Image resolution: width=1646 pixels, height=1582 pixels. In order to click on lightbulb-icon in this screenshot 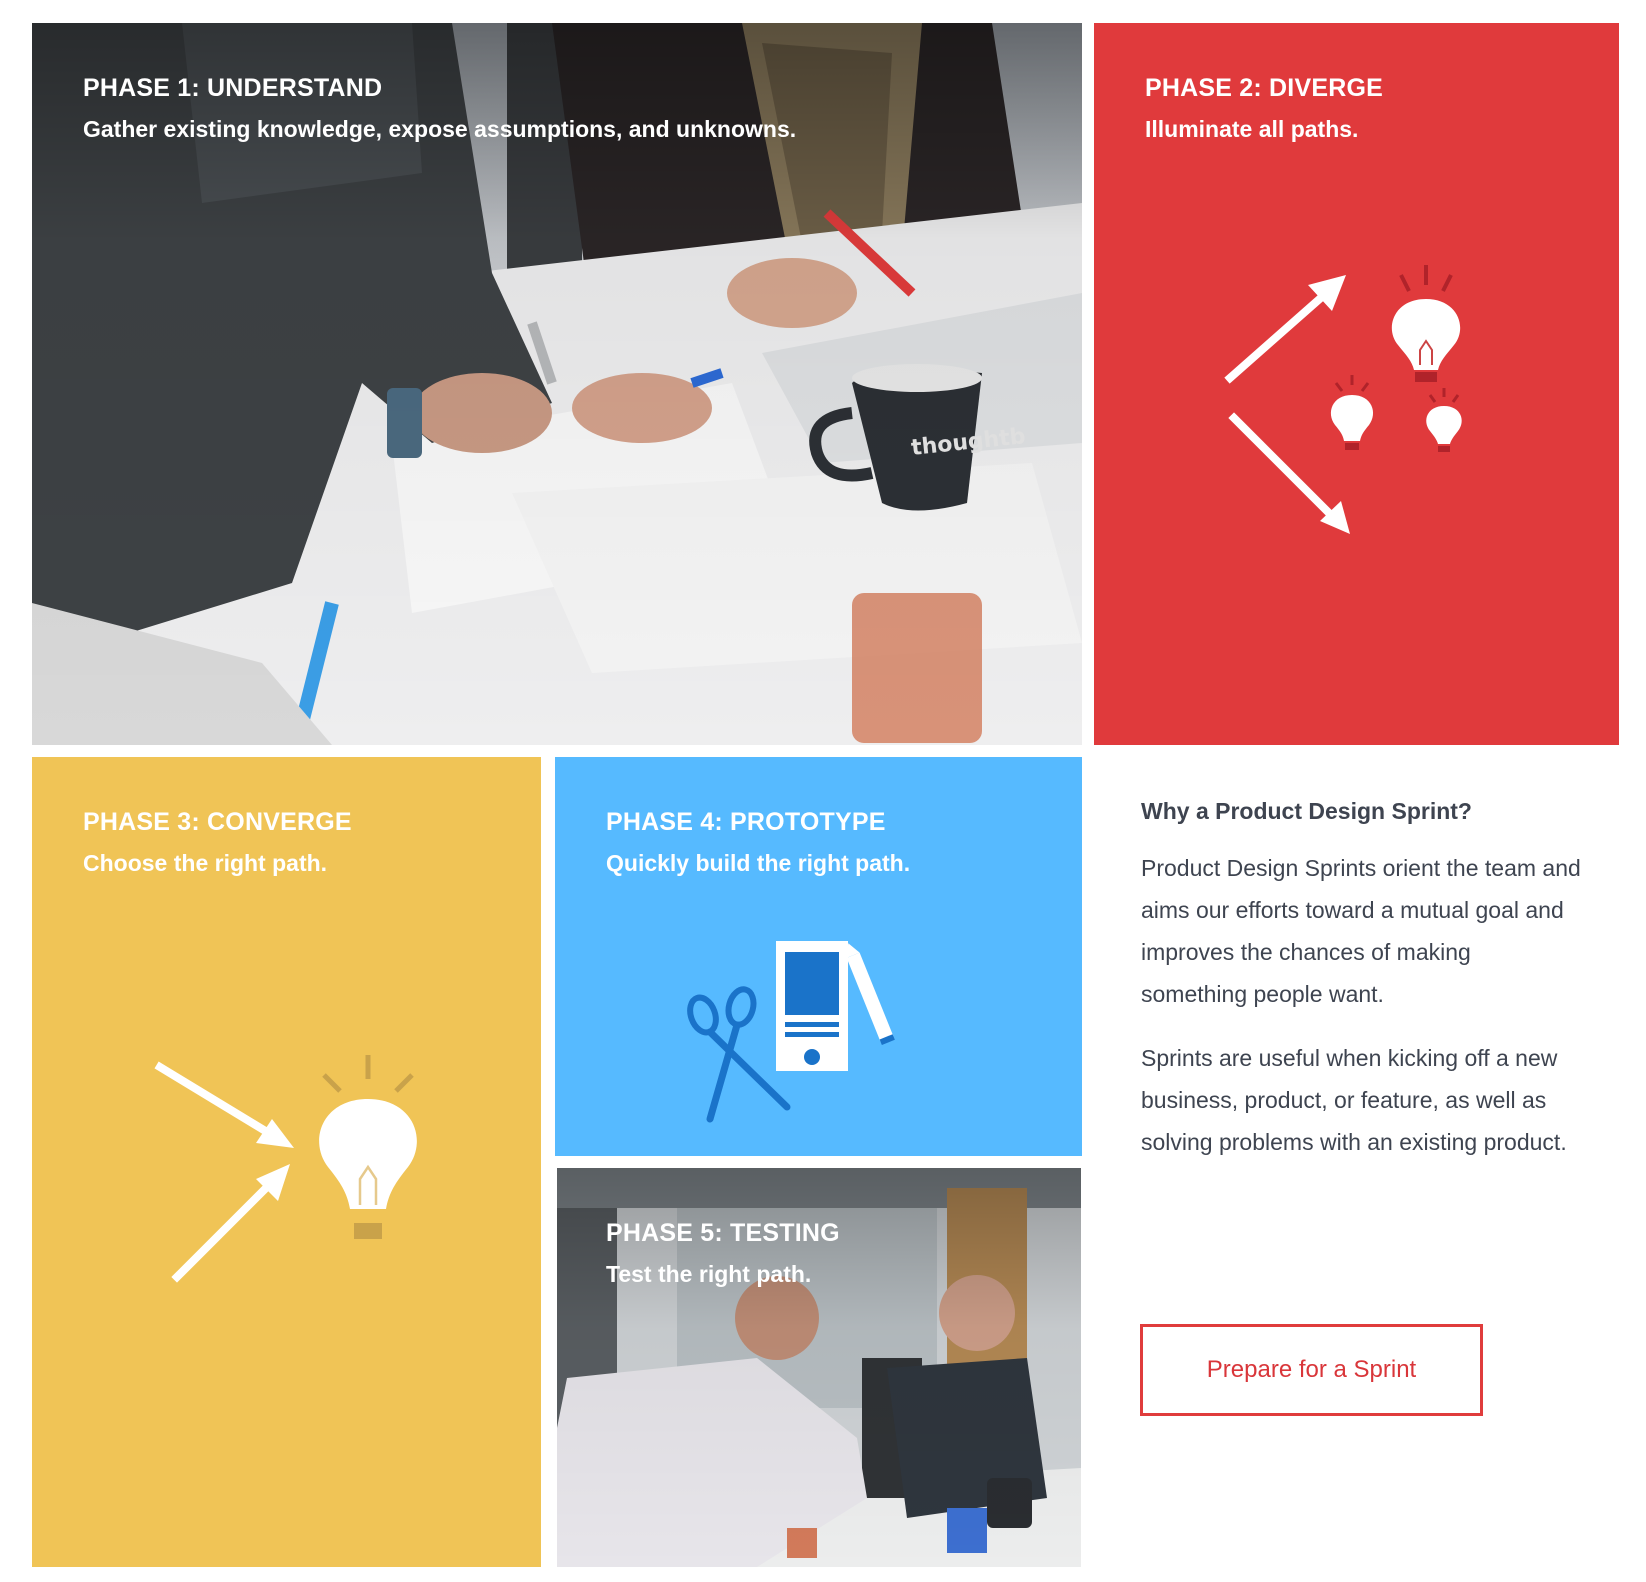, I will do `click(368, 1147)`.